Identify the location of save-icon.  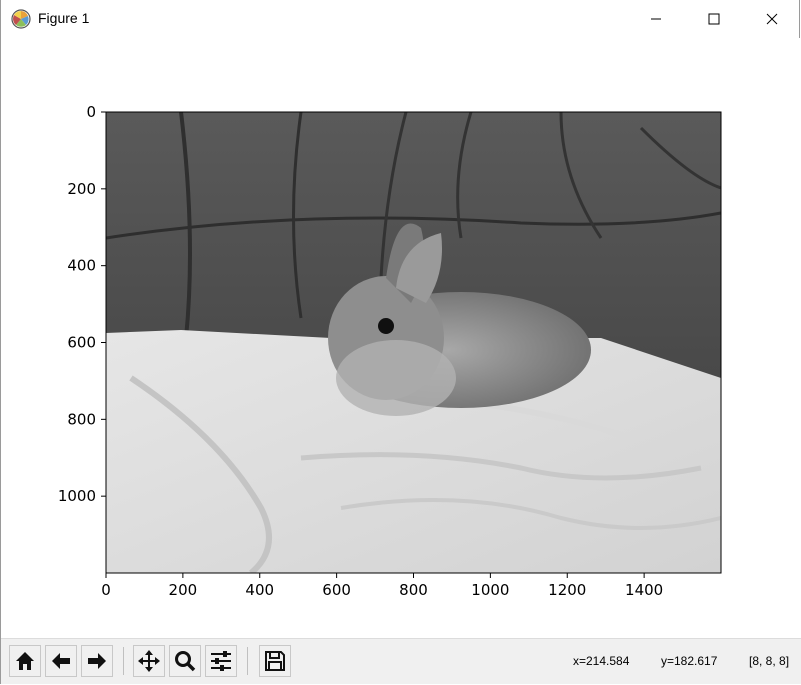
(275, 661).